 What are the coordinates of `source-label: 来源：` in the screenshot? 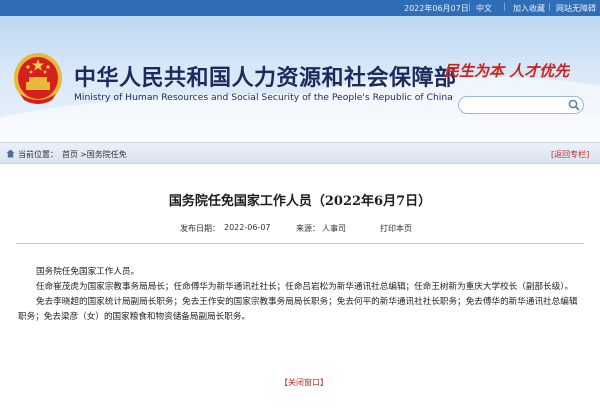 It's located at (308, 228).